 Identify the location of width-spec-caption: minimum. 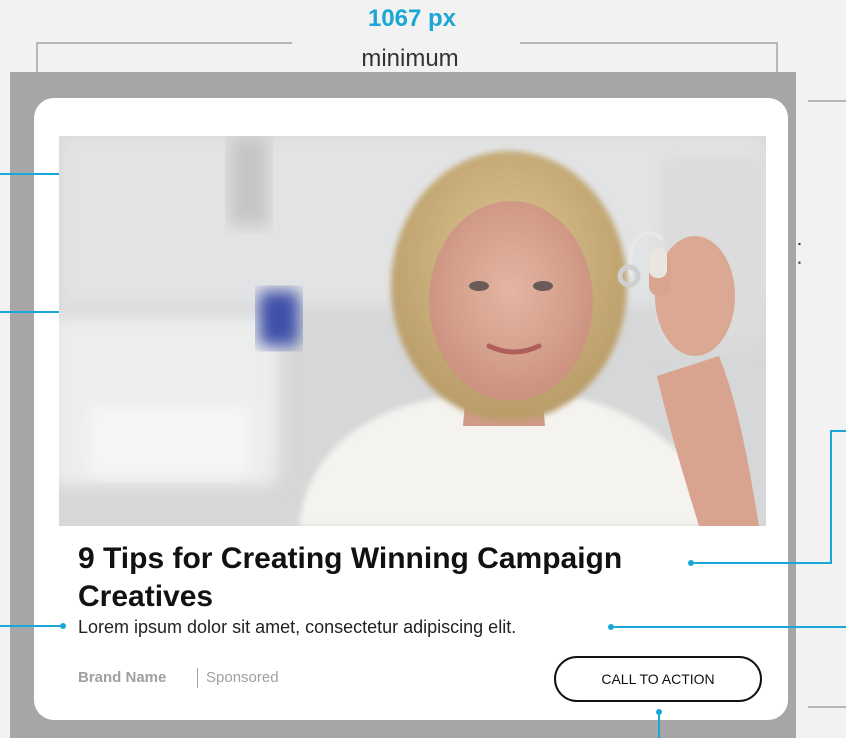
(410, 58).